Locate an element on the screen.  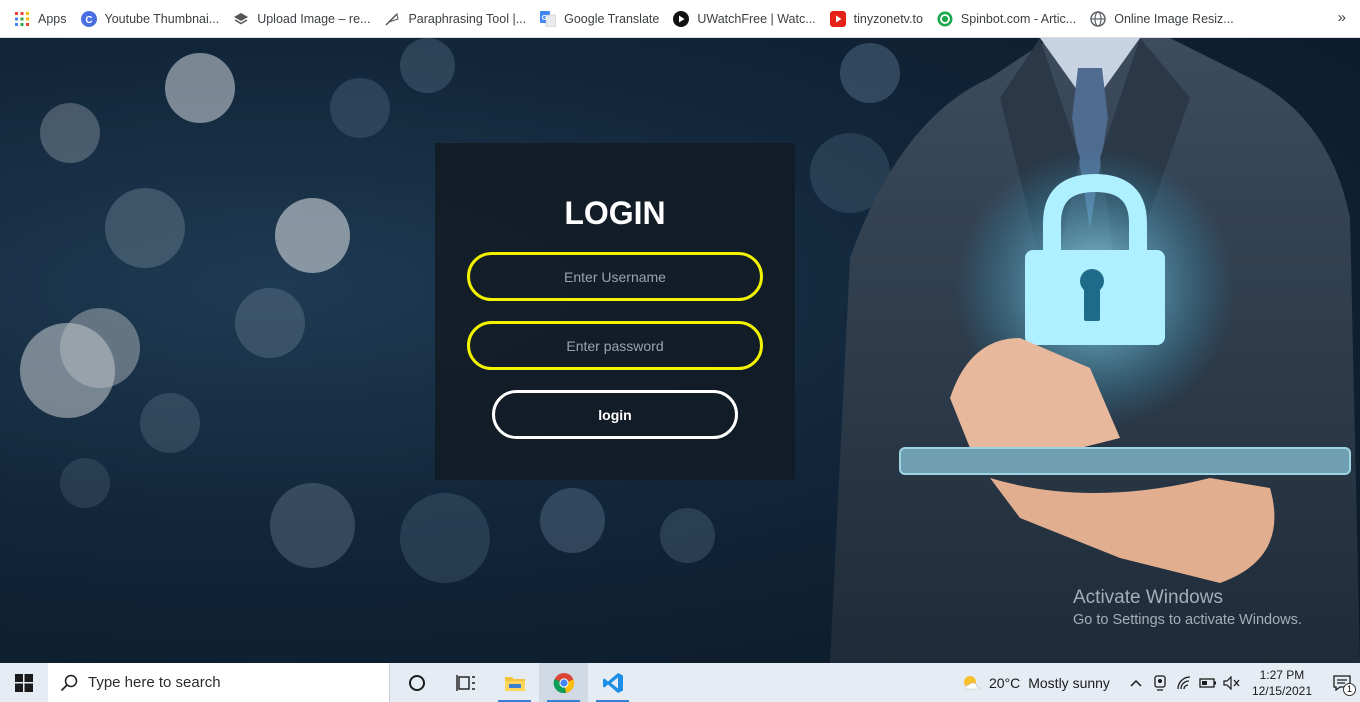
folder-icon is located at coordinates (514, 683).